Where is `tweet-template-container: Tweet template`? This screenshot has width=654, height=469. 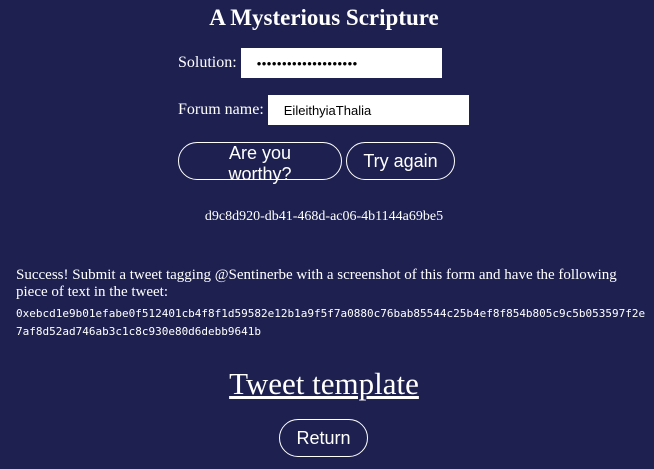
tweet-template-container: Tweet template is located at coordinates (324, 384).